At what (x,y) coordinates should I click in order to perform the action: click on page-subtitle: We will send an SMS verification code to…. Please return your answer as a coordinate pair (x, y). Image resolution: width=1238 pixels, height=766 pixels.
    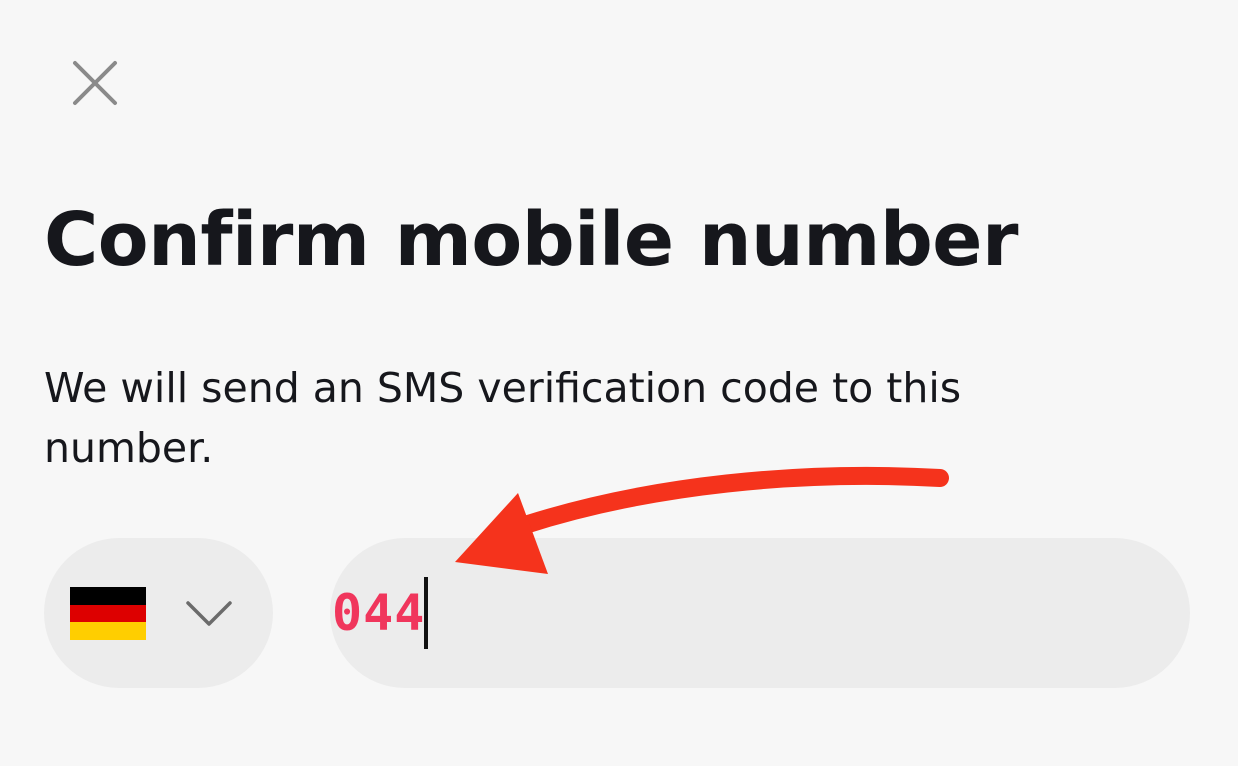
    Looking at the image, I should click on (503, 418).